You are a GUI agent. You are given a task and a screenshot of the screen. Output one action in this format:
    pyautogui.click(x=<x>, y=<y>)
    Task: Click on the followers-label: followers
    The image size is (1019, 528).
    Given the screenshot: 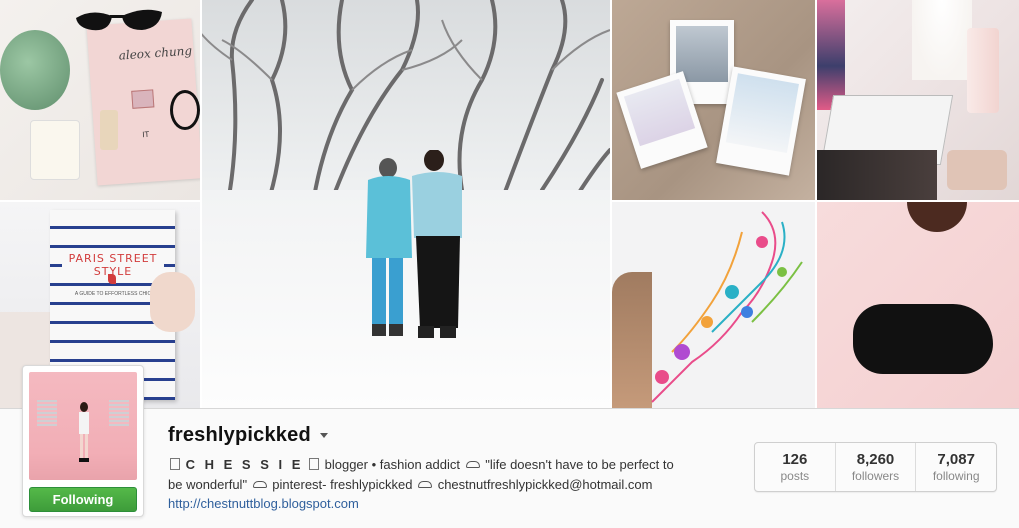 What is the action you would take?
    pyautogui.click(x=875, y=476)
    